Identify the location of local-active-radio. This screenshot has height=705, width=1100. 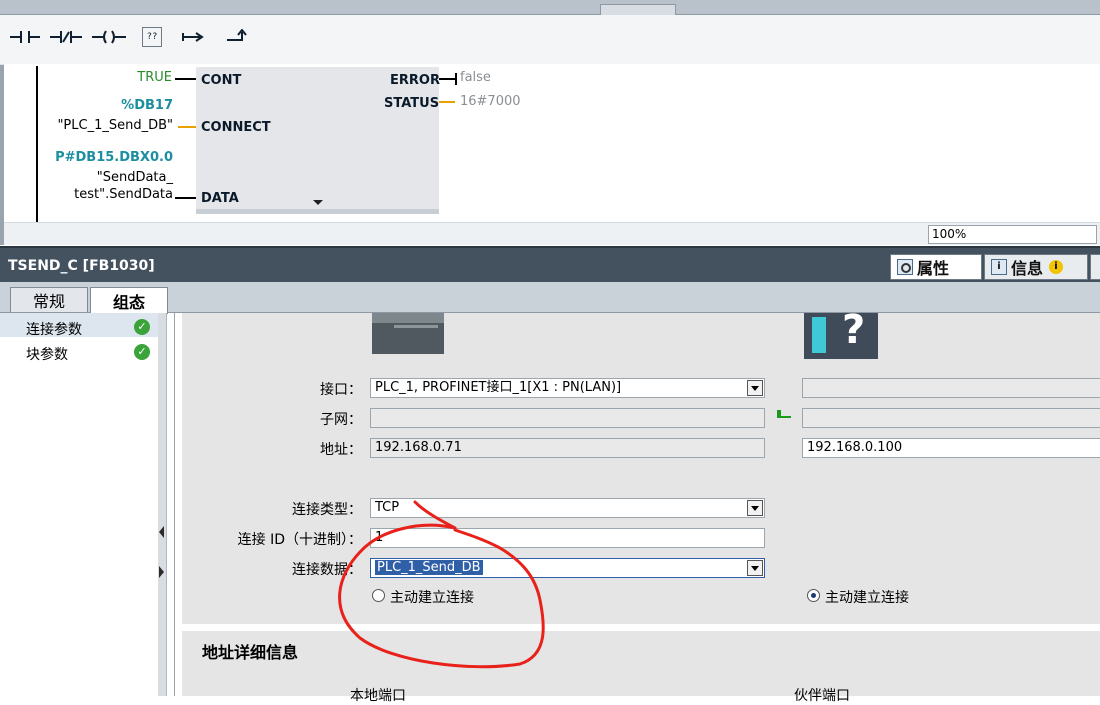
(378, 595).